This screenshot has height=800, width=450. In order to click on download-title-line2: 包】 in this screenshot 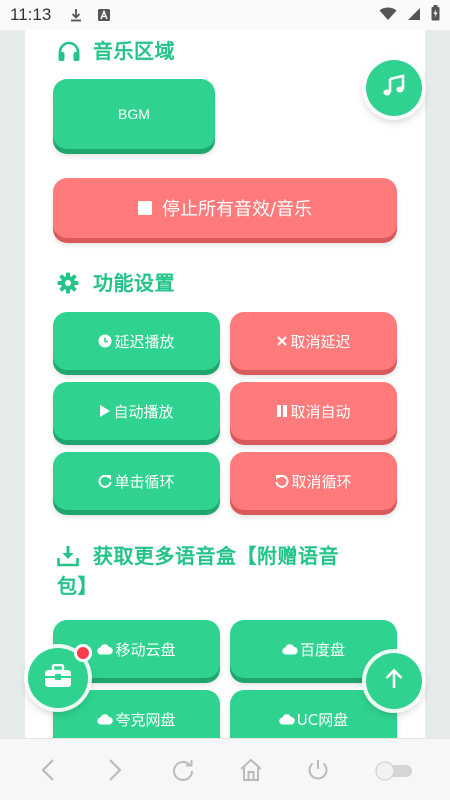, I will do `click(77, 586)`.